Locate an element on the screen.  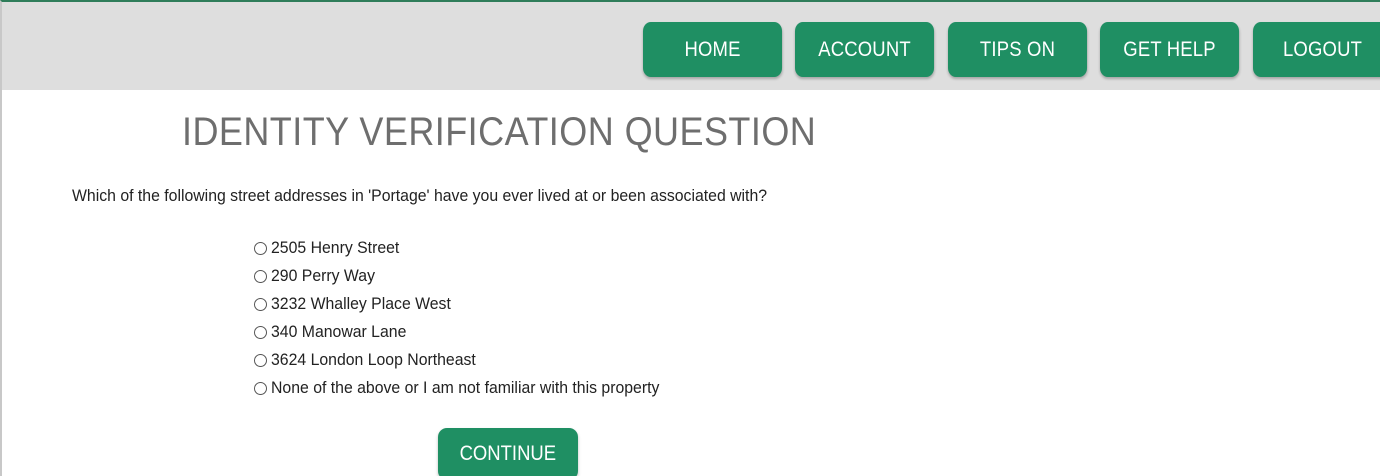
option-label: 3624 London Loop Northeast is located at coordinates (373, 359).